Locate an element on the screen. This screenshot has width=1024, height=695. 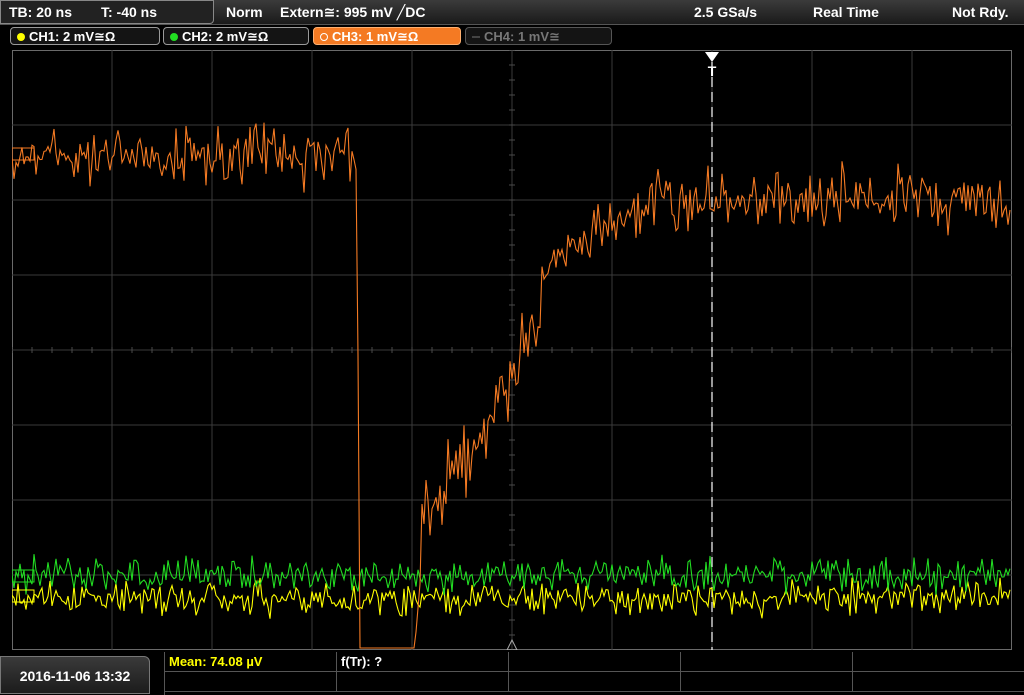
trigger-time-value: T: -40 ns is located at coordinates (129, 12).